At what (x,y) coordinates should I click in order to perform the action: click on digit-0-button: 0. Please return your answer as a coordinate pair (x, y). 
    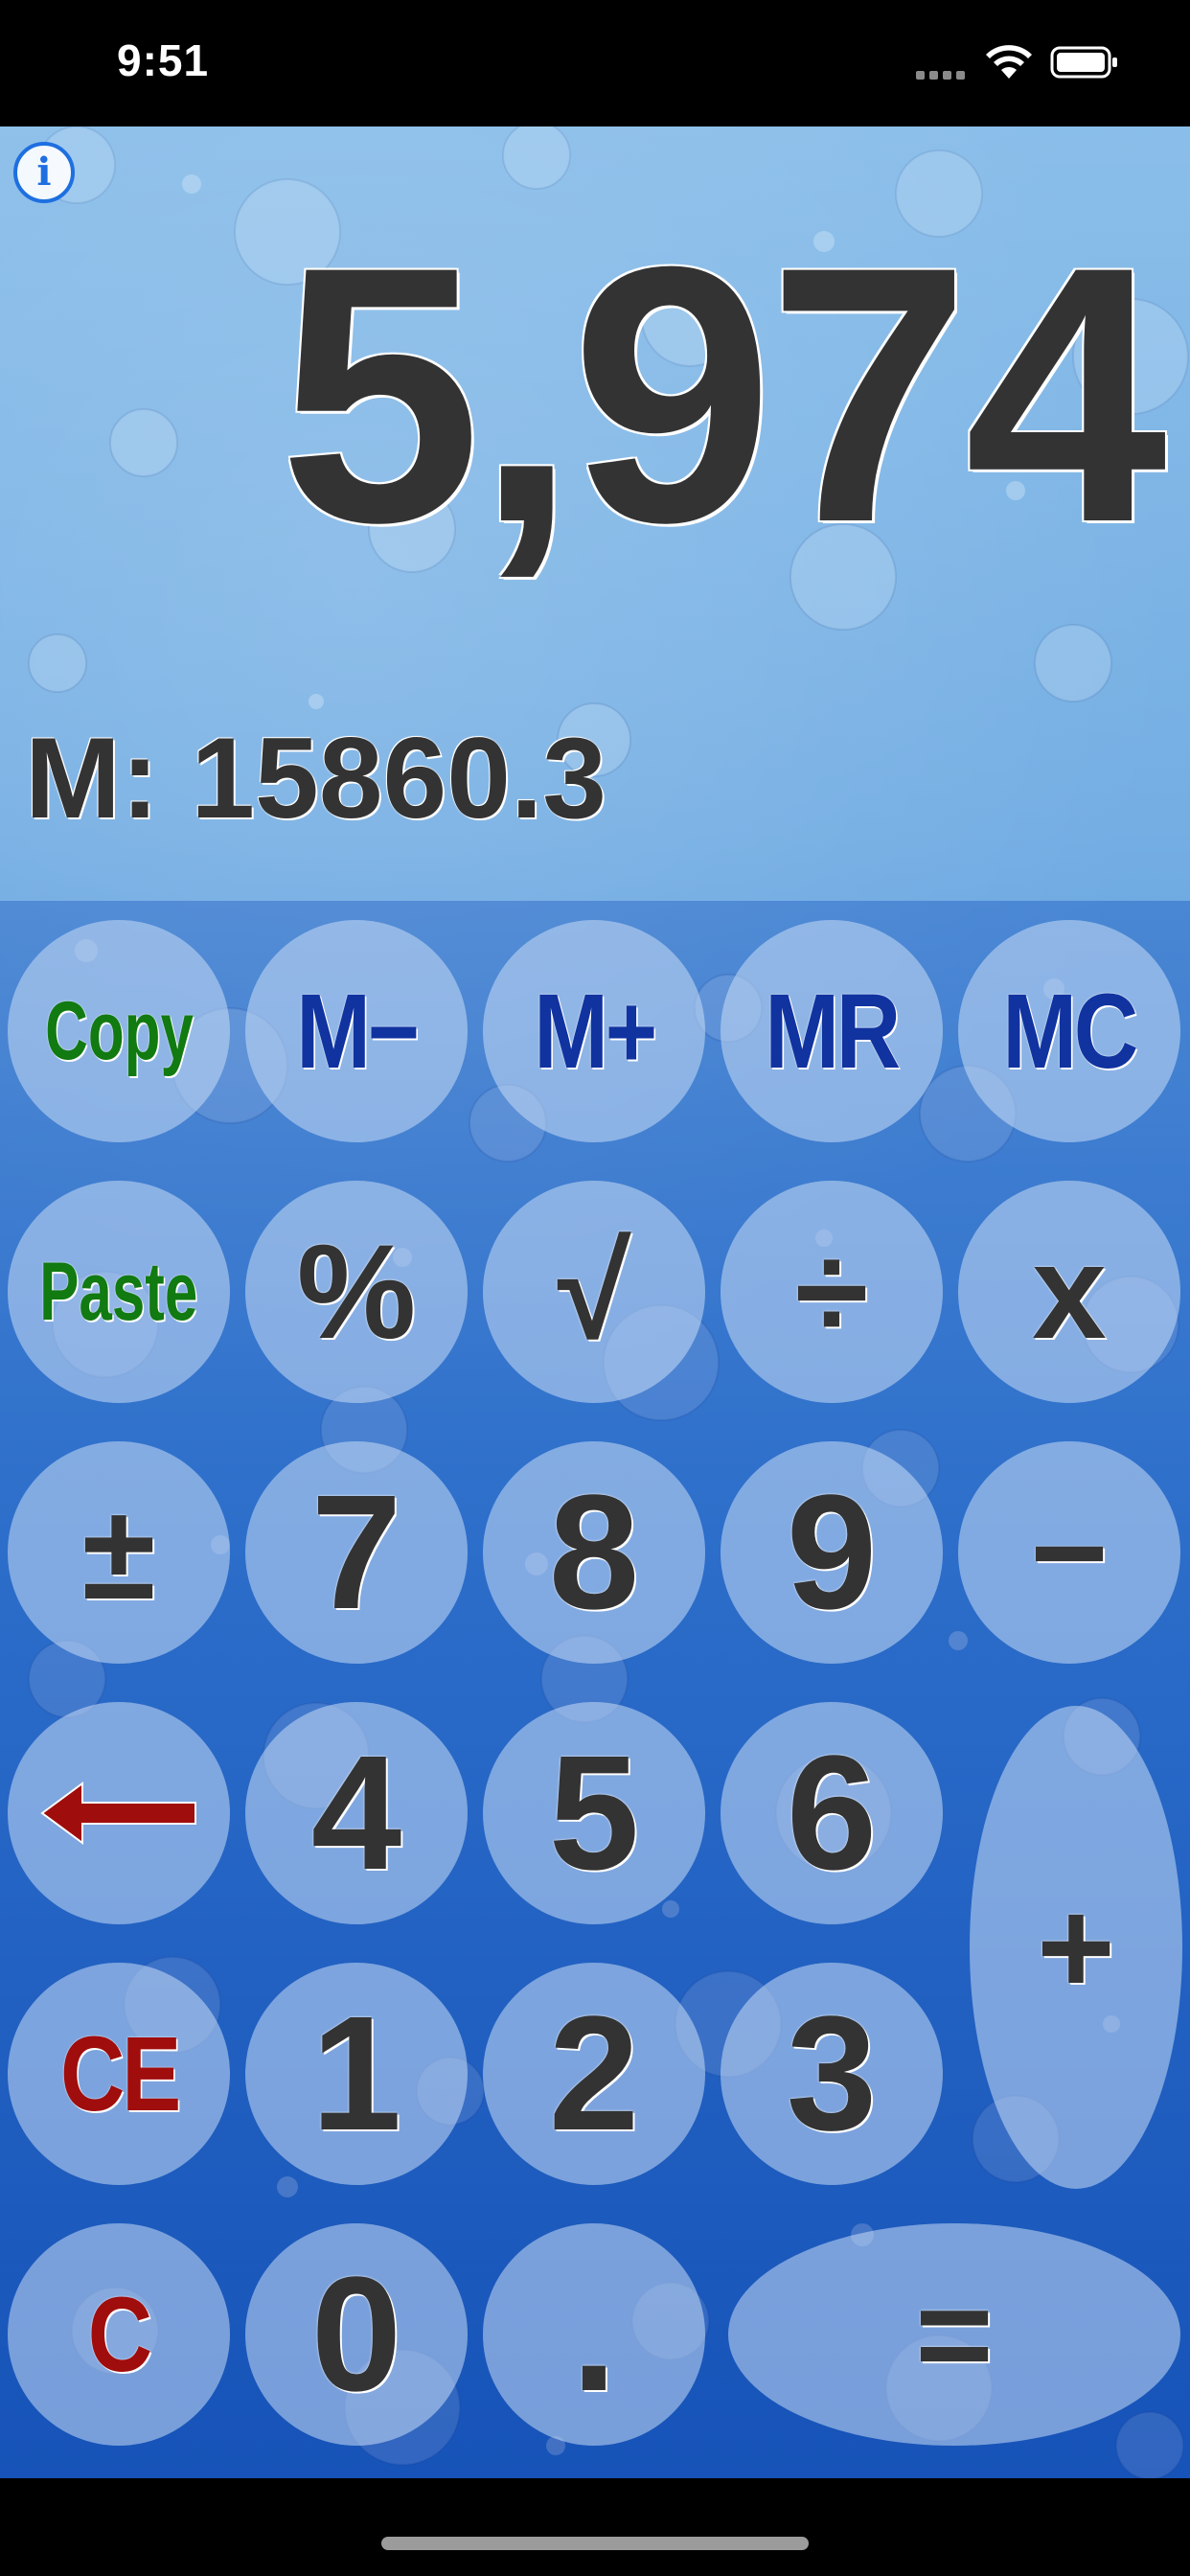
    Looking at the image, I should click on (357, 2334).